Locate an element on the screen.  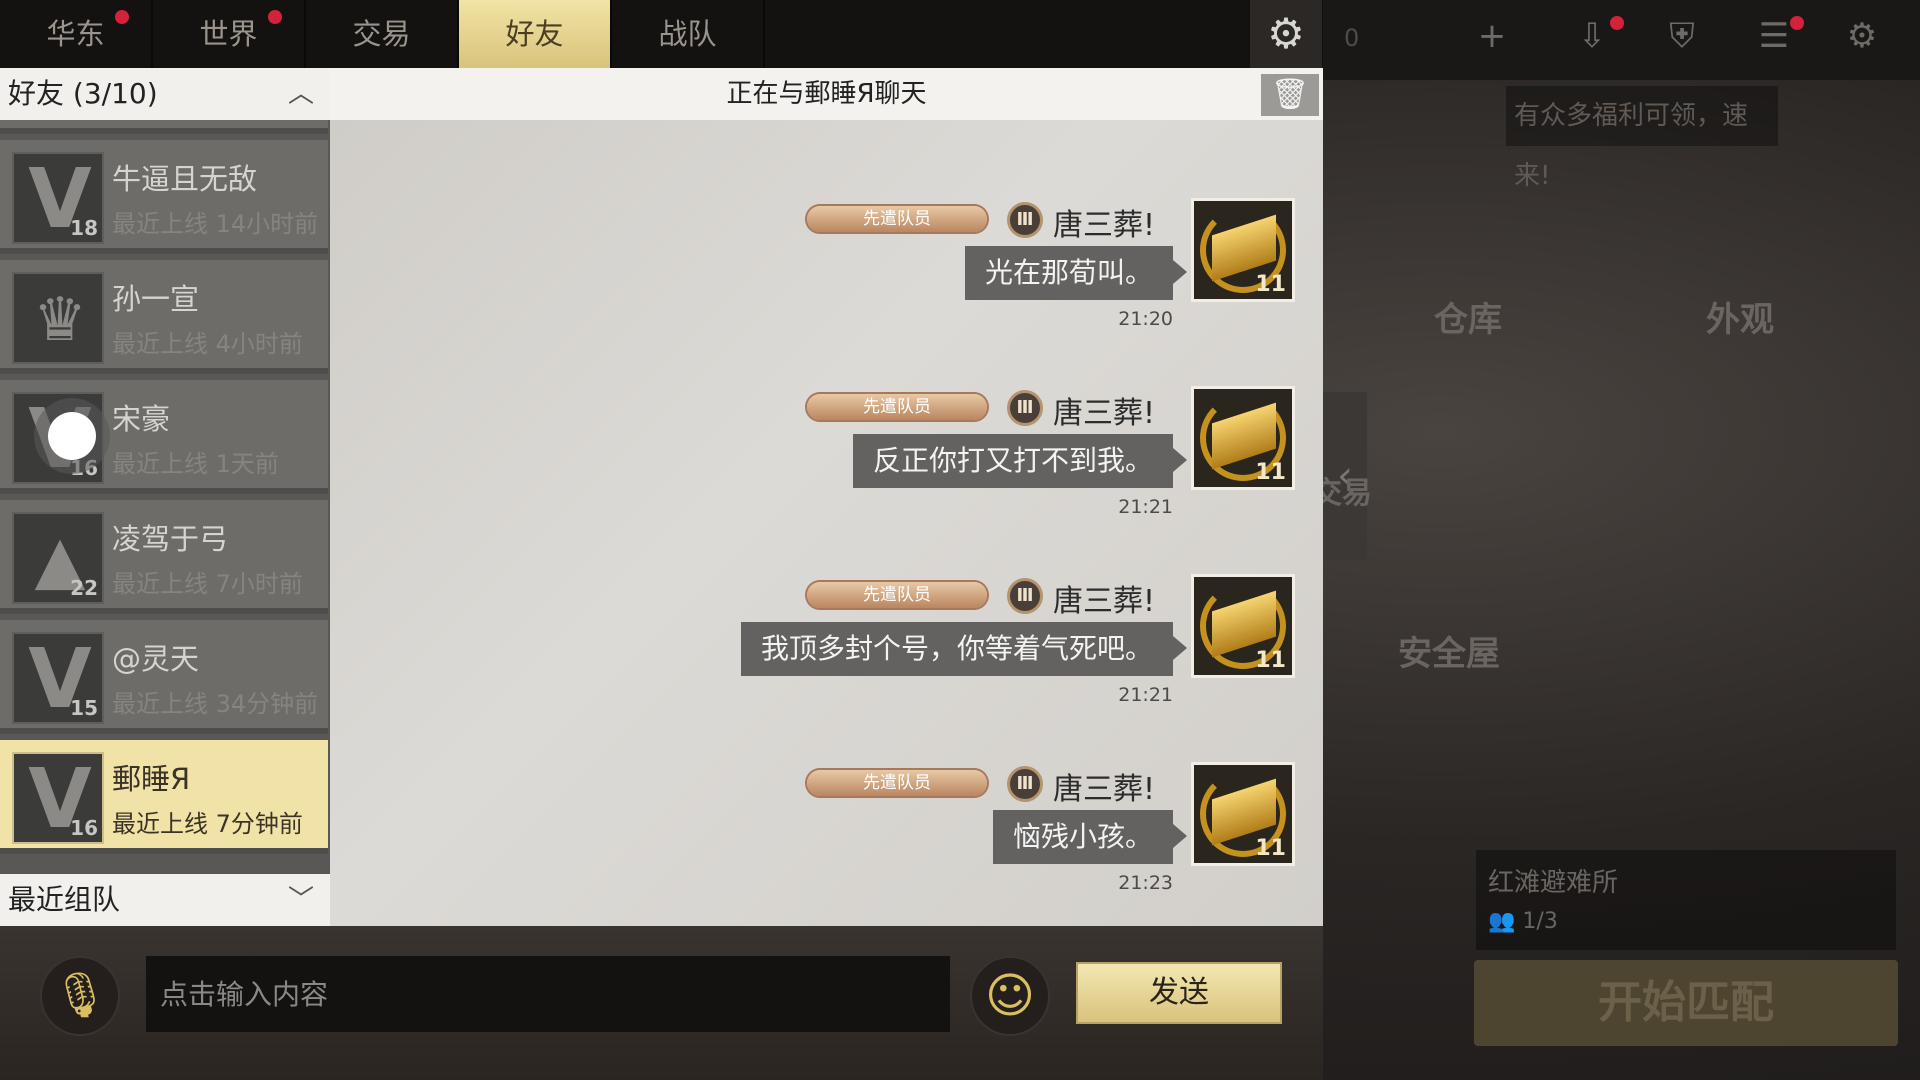
friend-last-seen: 最近上线 34分钟前 is located at coordinates (215, 704).